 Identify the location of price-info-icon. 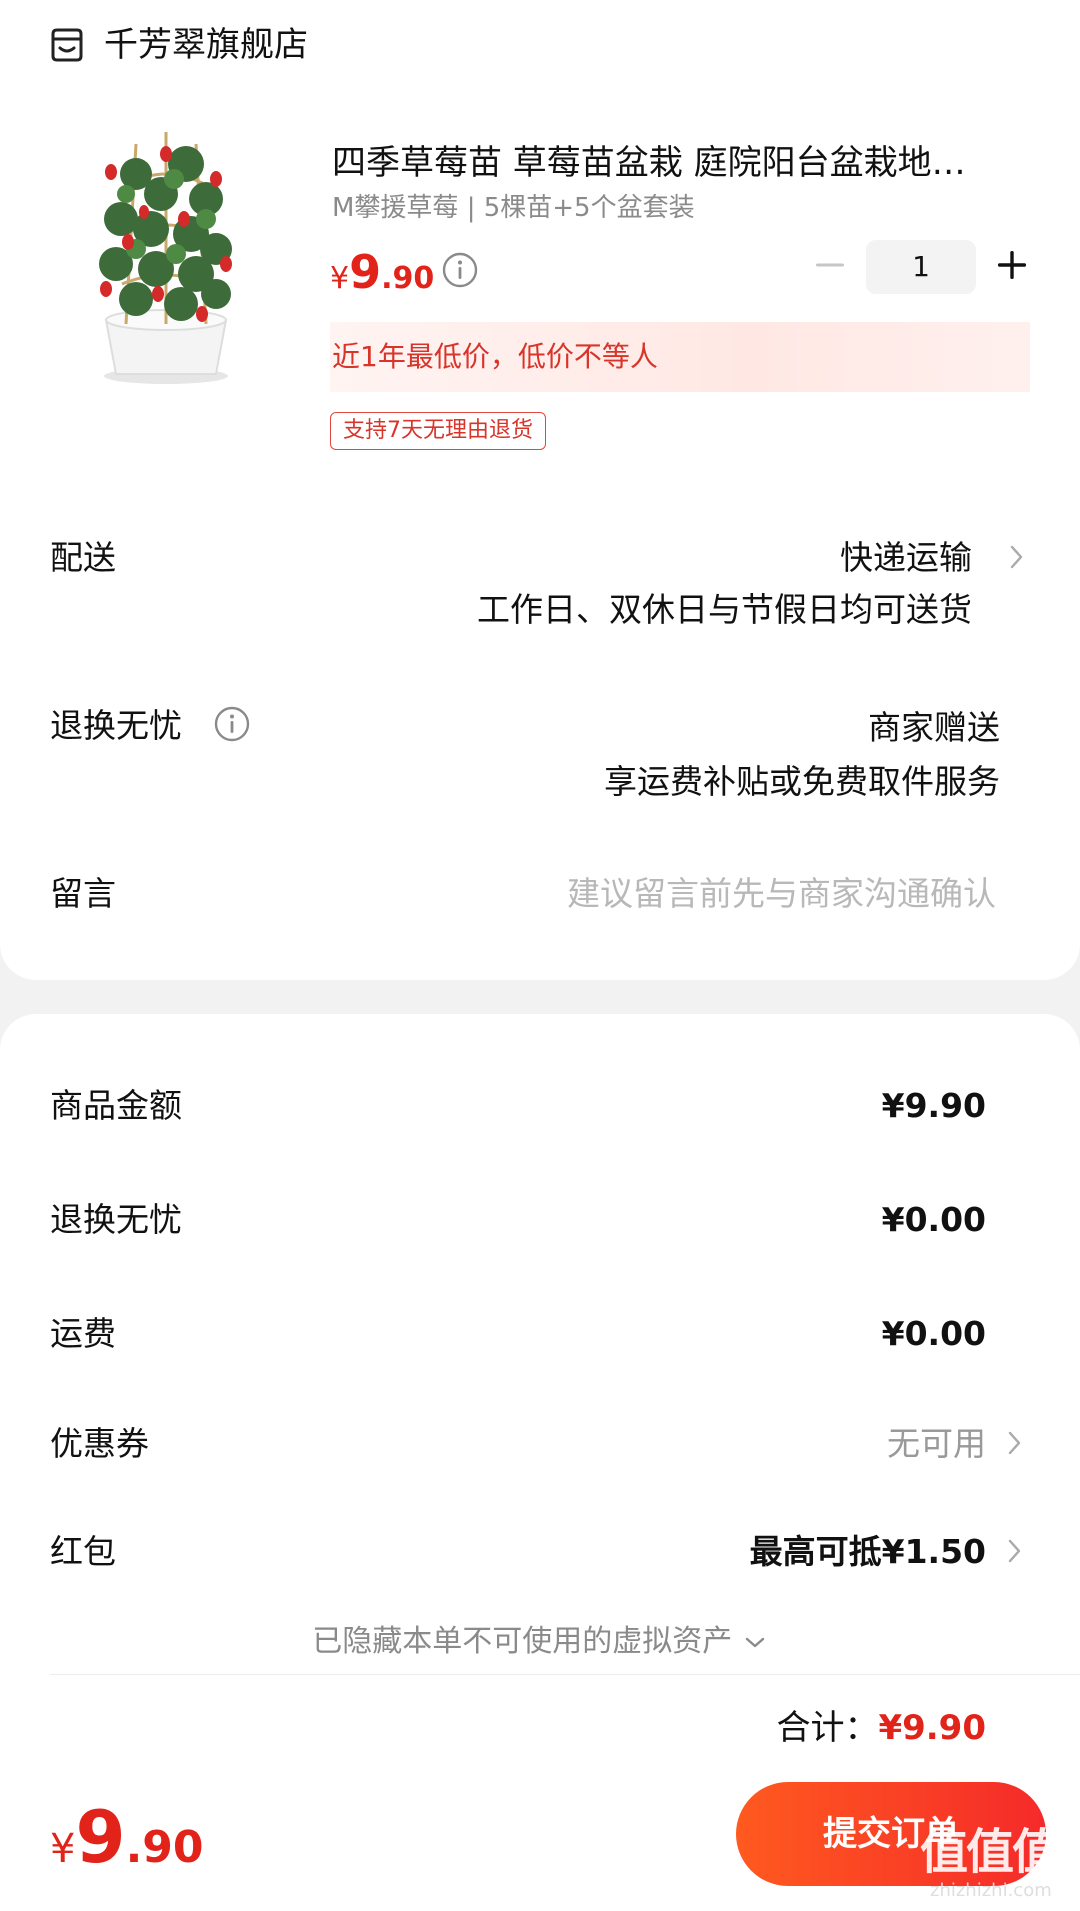
(460, 270).